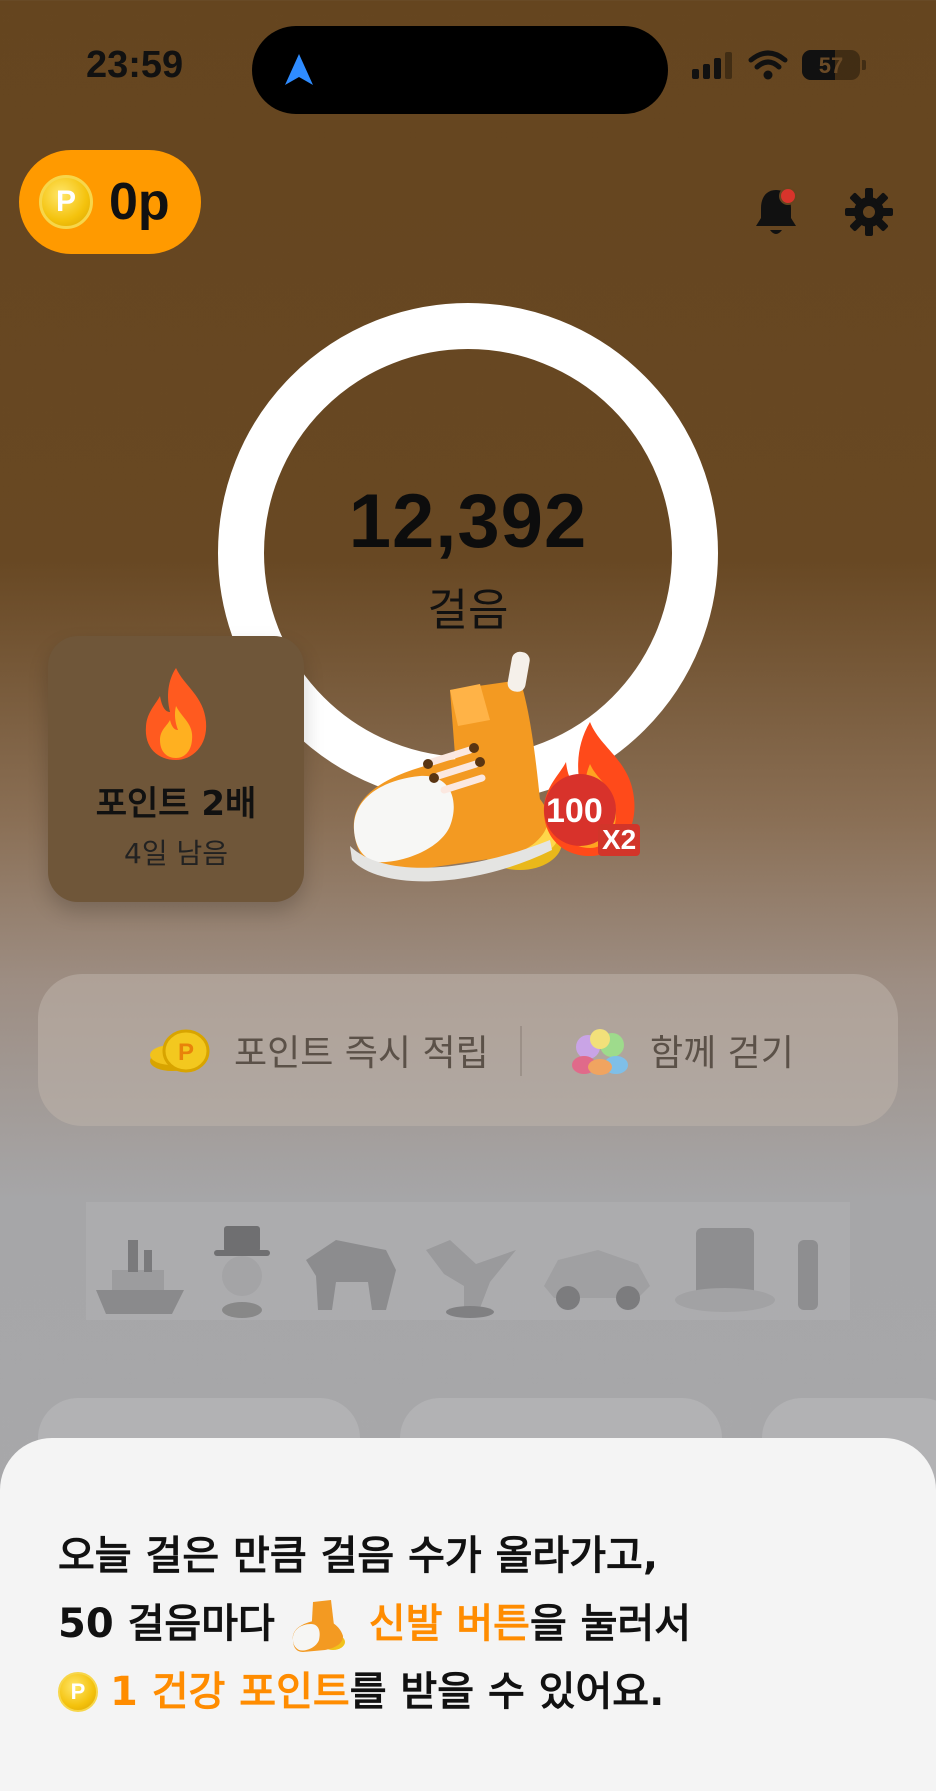 This screenshot has width=936, height=1791. I want to click on tokens-carousel, so click(468, 1261).